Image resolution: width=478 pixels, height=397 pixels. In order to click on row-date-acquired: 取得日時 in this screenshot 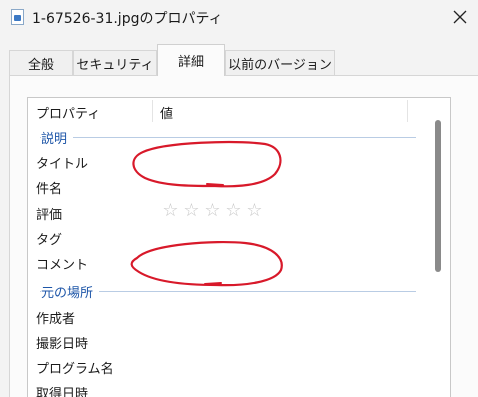, I will do `click(239, 388)`.